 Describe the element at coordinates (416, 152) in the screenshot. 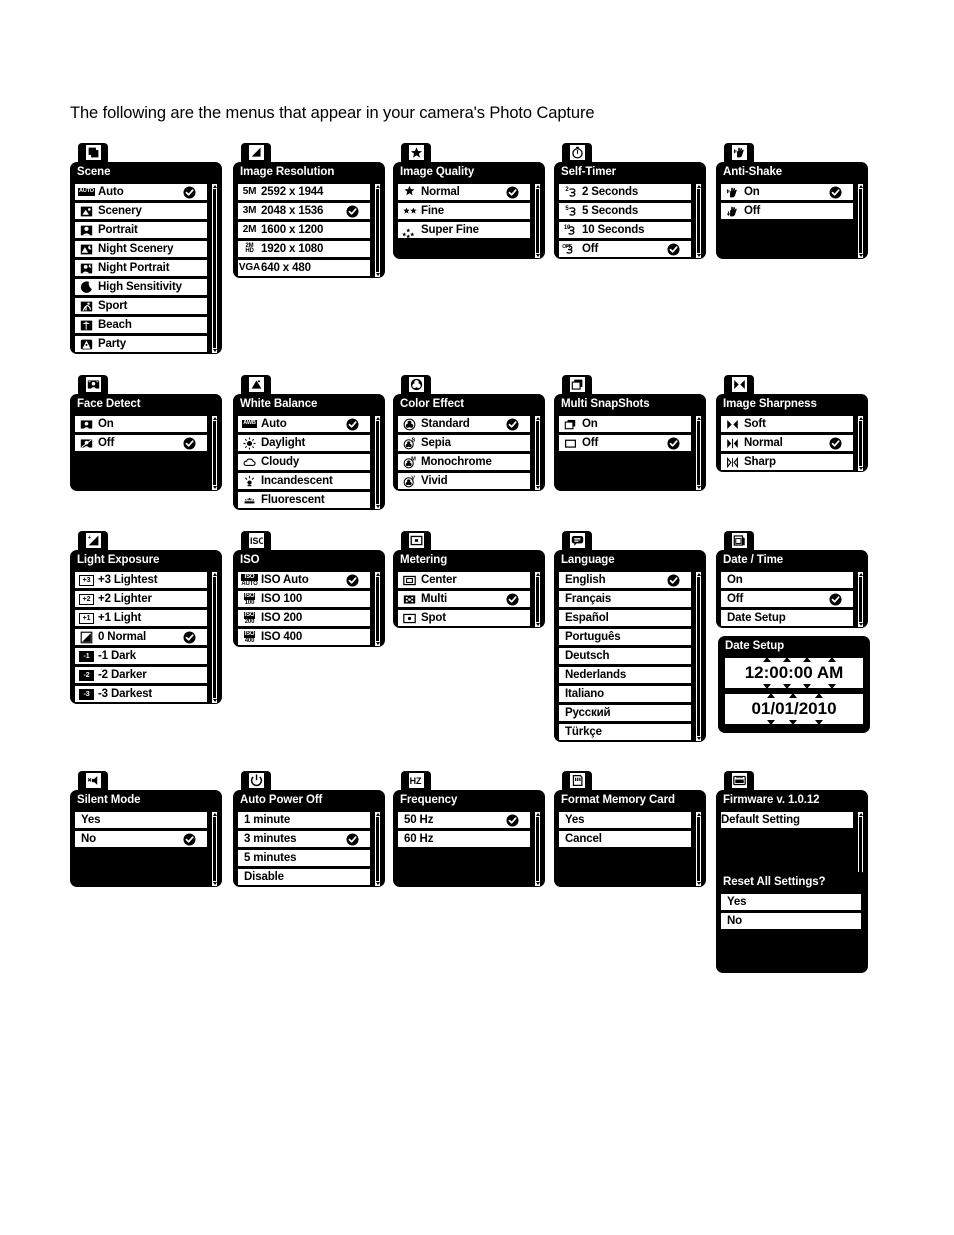

I see `menu-tab-image-quality` at that location.